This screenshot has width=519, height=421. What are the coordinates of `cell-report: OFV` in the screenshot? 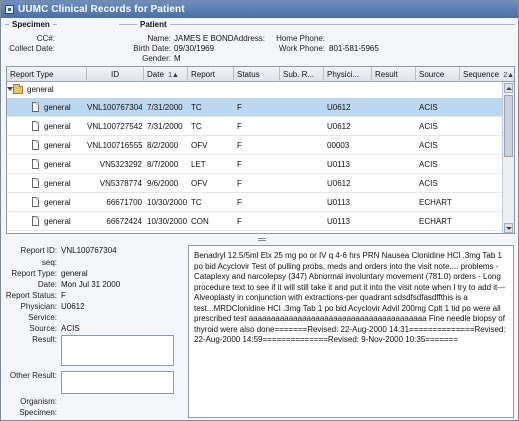 It's located at (199, 183).